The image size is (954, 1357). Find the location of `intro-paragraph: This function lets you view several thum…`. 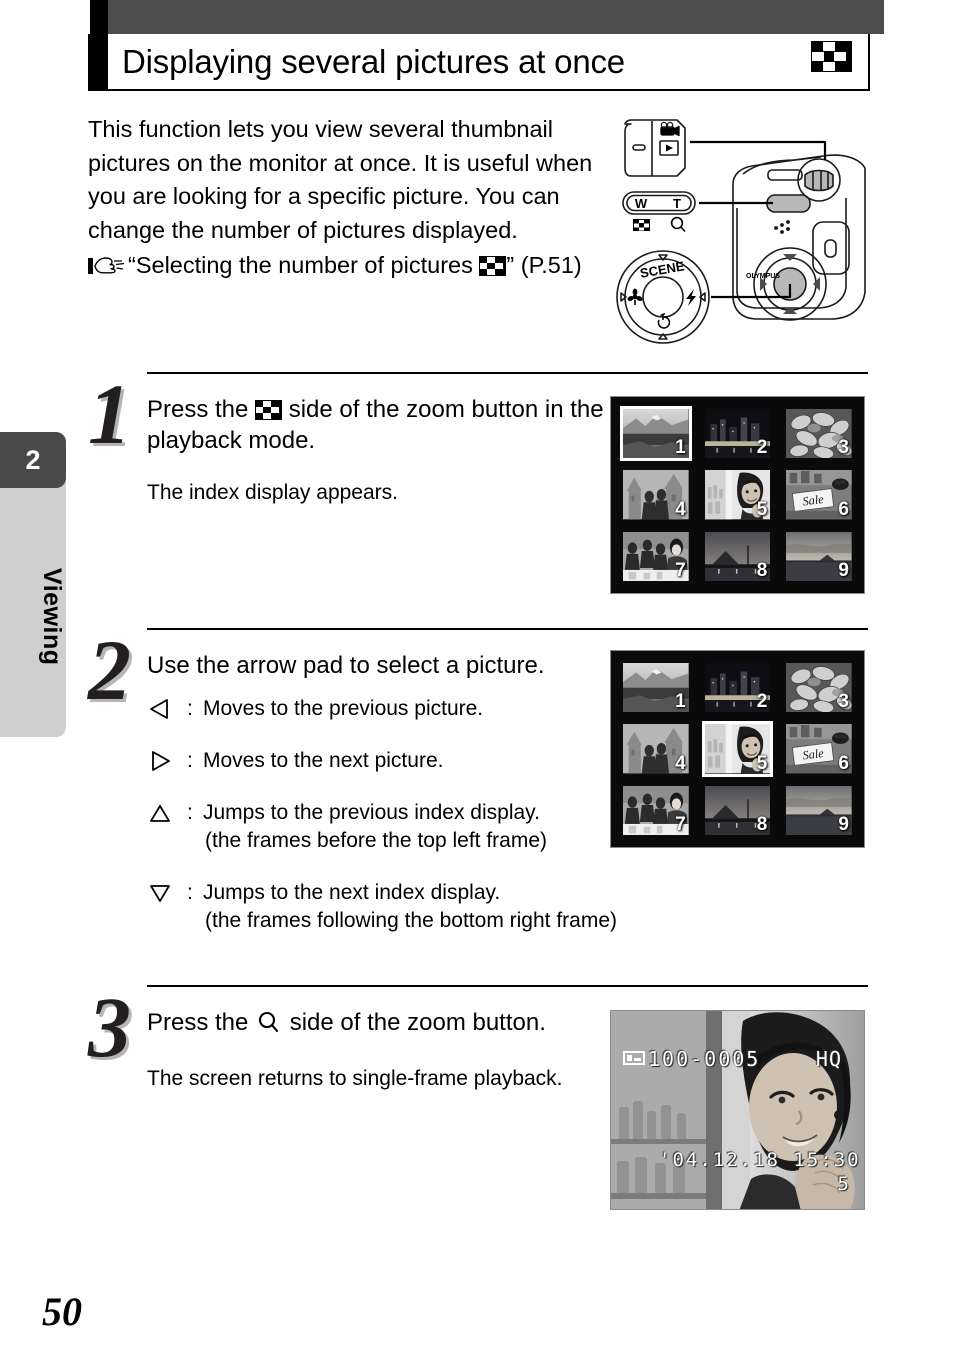

intro-paragraph: This function lets you view several thum… is located at coordinates (340, 179).